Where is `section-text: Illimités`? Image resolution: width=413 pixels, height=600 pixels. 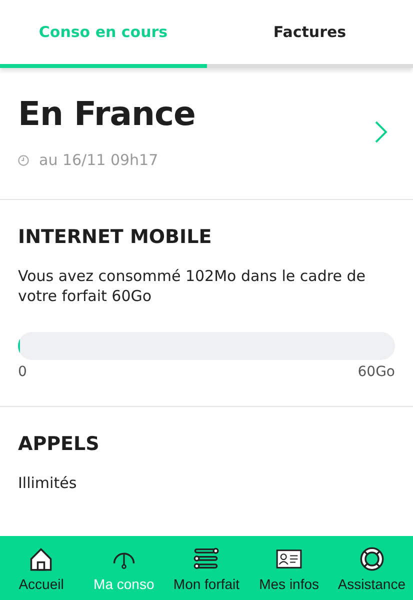 section-text: Illimités is located at coordinates (48, 483).